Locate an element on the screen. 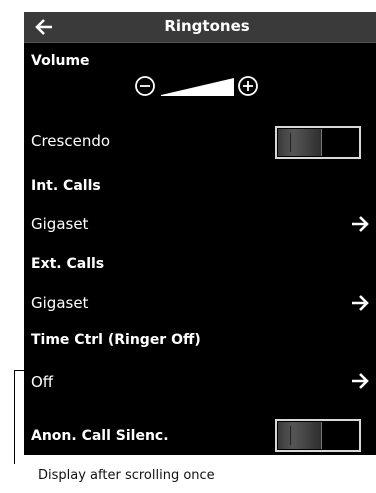  caption-pointer-line is located at coordinates (14, 417).